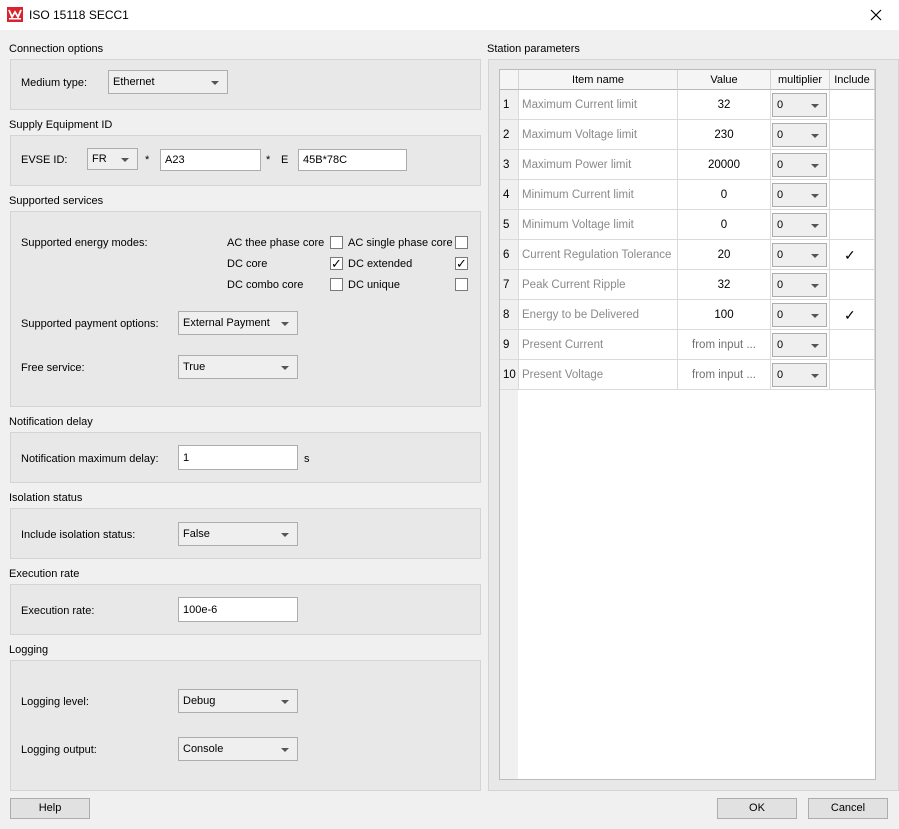 The width and height of the screenshot is (899, 829). What do you see at coordinates (90, 324) in the screenshot?
I see `payment-options-label: Supported payment options:` at bounding box center [90, 324].